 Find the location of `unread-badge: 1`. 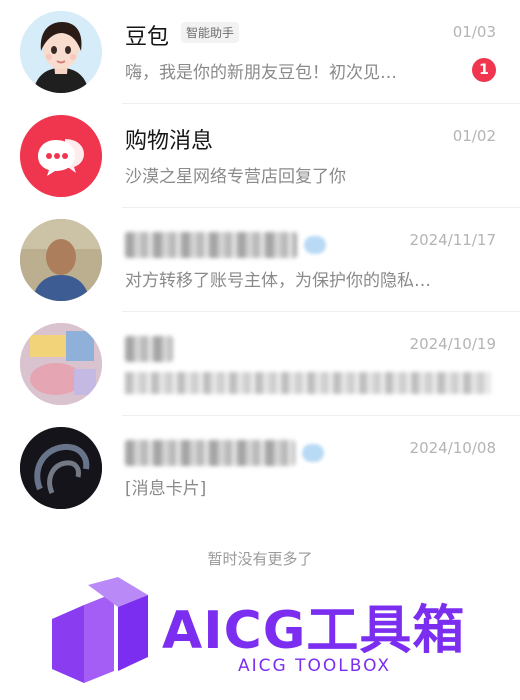

unread-badge: 1 is located at coordinates (484, 70).